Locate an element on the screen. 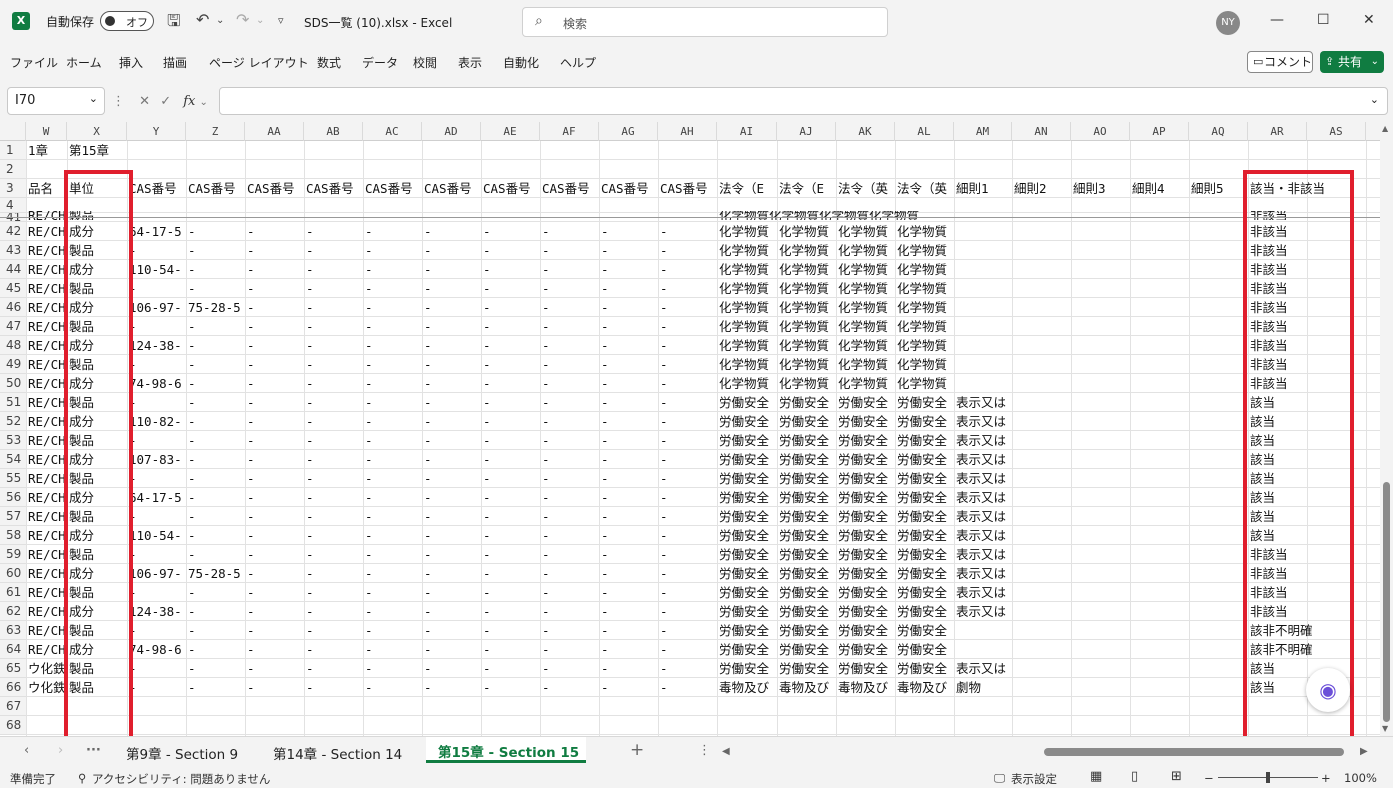 The image size is (1393, 788). row-header: 55 is located at coordinates (13, 478).